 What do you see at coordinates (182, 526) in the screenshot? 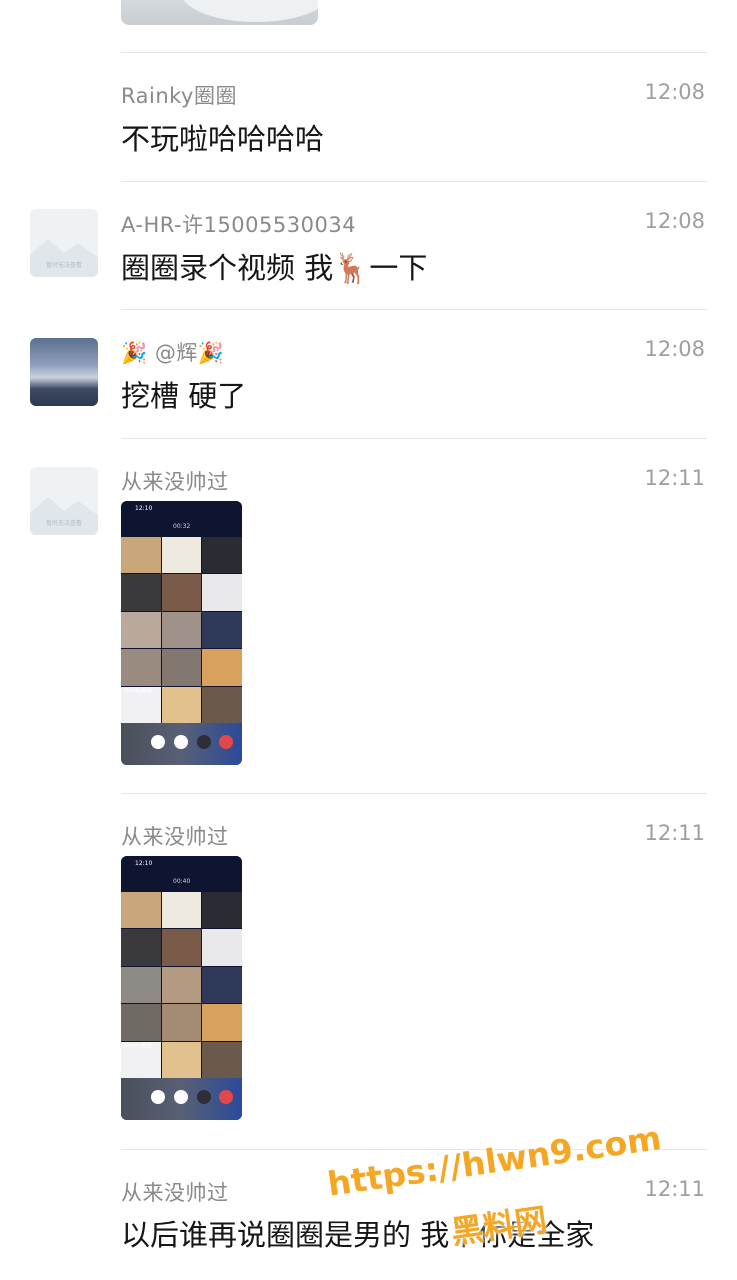
I see `call-time: 00:32` at bounding box center [182, 526].